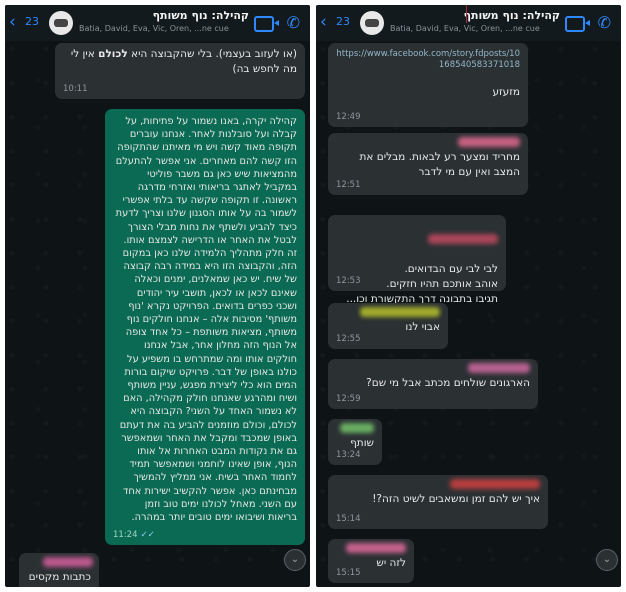 This screenshot has width=626, height=592. I want to click on message-bubble: הארגונים שולחים מכתב אבל מי שם? 12:59, so click(433, 384).